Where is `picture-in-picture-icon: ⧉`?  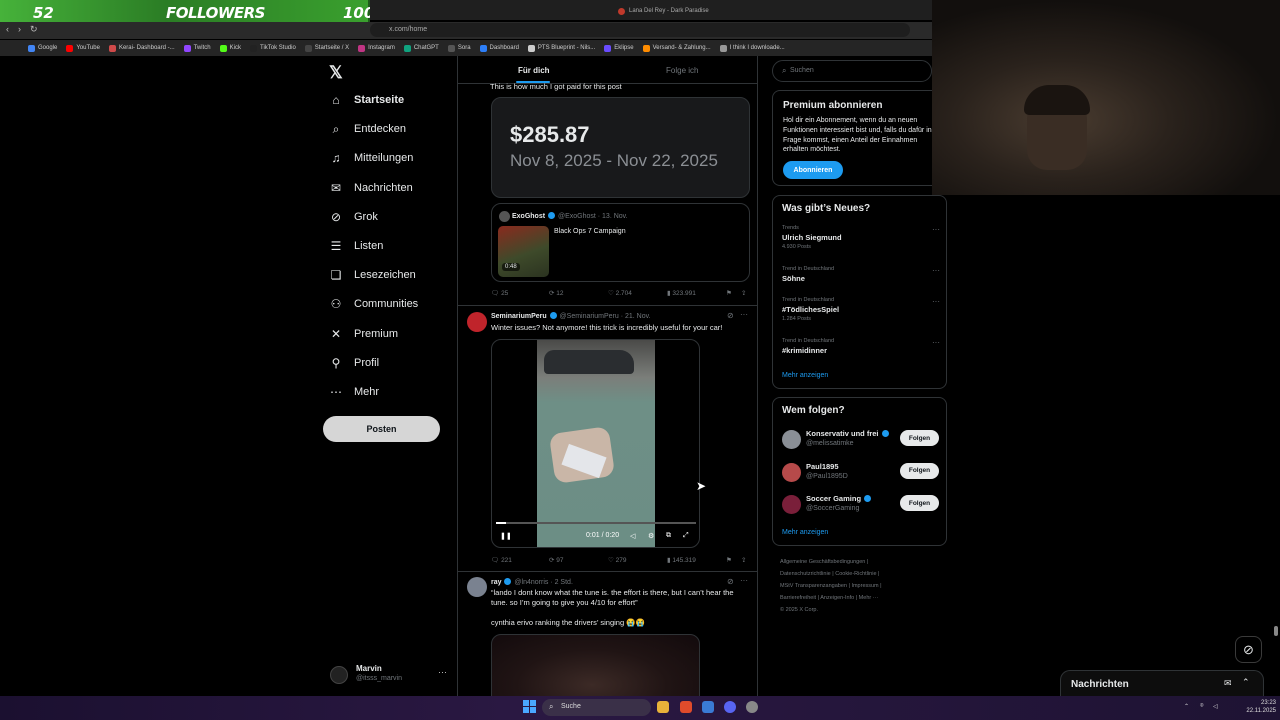
picture-in-picture-icon: ⧉ is located at coordinates (668, 536).